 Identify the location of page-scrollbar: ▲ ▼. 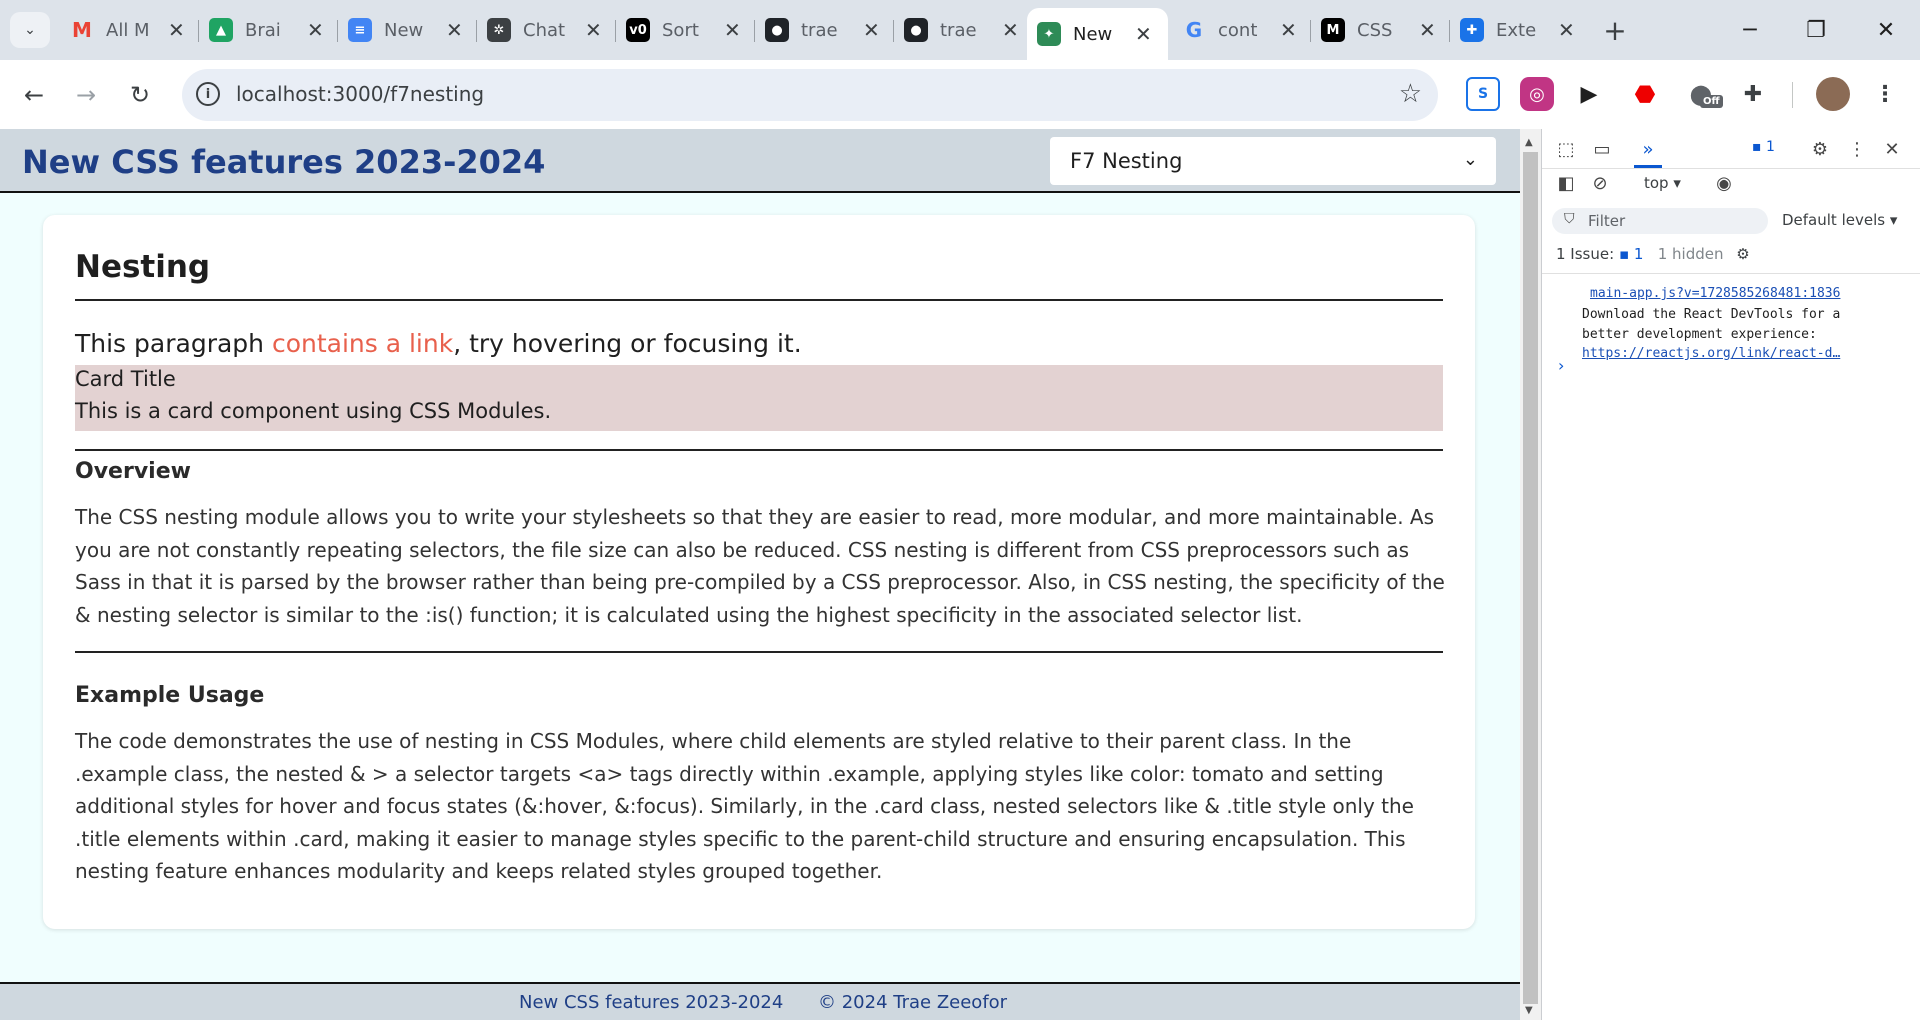
(1530, 574).